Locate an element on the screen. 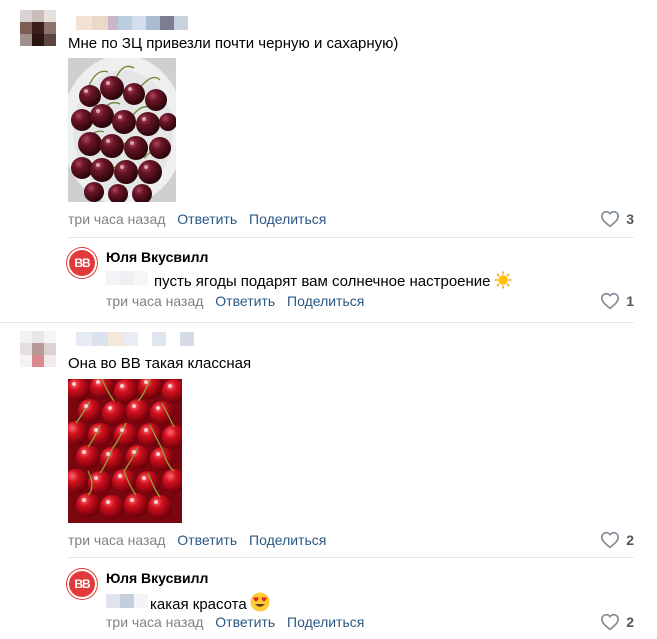 This screenshot has height=639, width=657. like-button: 1 is located at coordinates (617, 301).